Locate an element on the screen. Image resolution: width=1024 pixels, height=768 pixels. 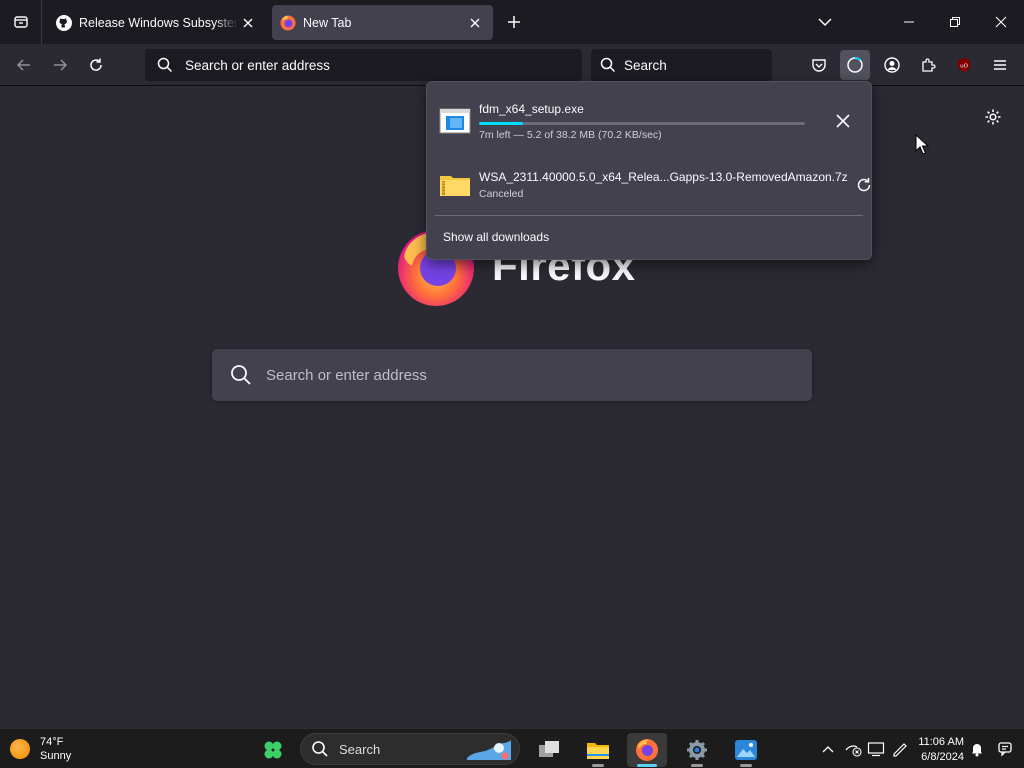
weather-widget: 74°F Sunny is located at coordinates (40, 749).